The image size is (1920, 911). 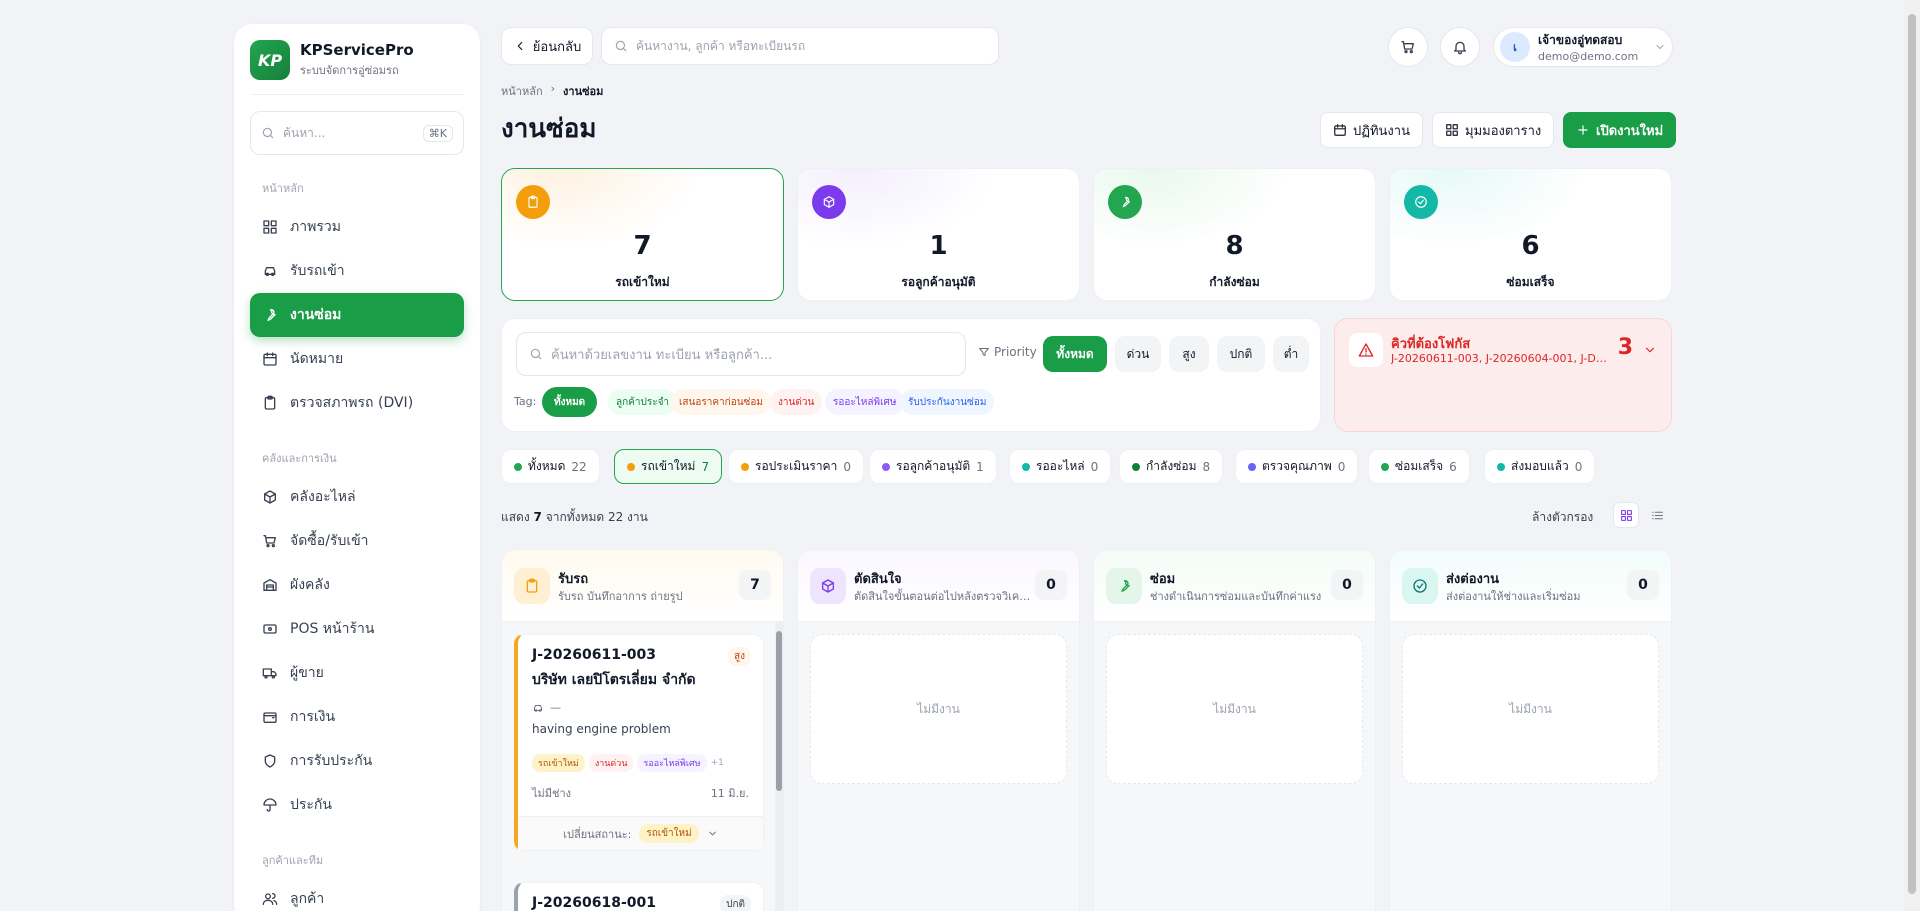 What do you see at coordinates (549, 129) in the screenshot?
I see `page-title: งานซ่อม` at bounding box center [549, 129].